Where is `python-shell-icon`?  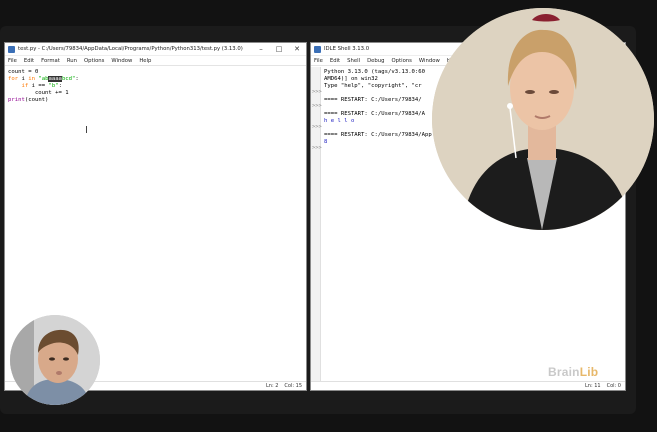
python-shell-icon is located at coordinates (317, 49).